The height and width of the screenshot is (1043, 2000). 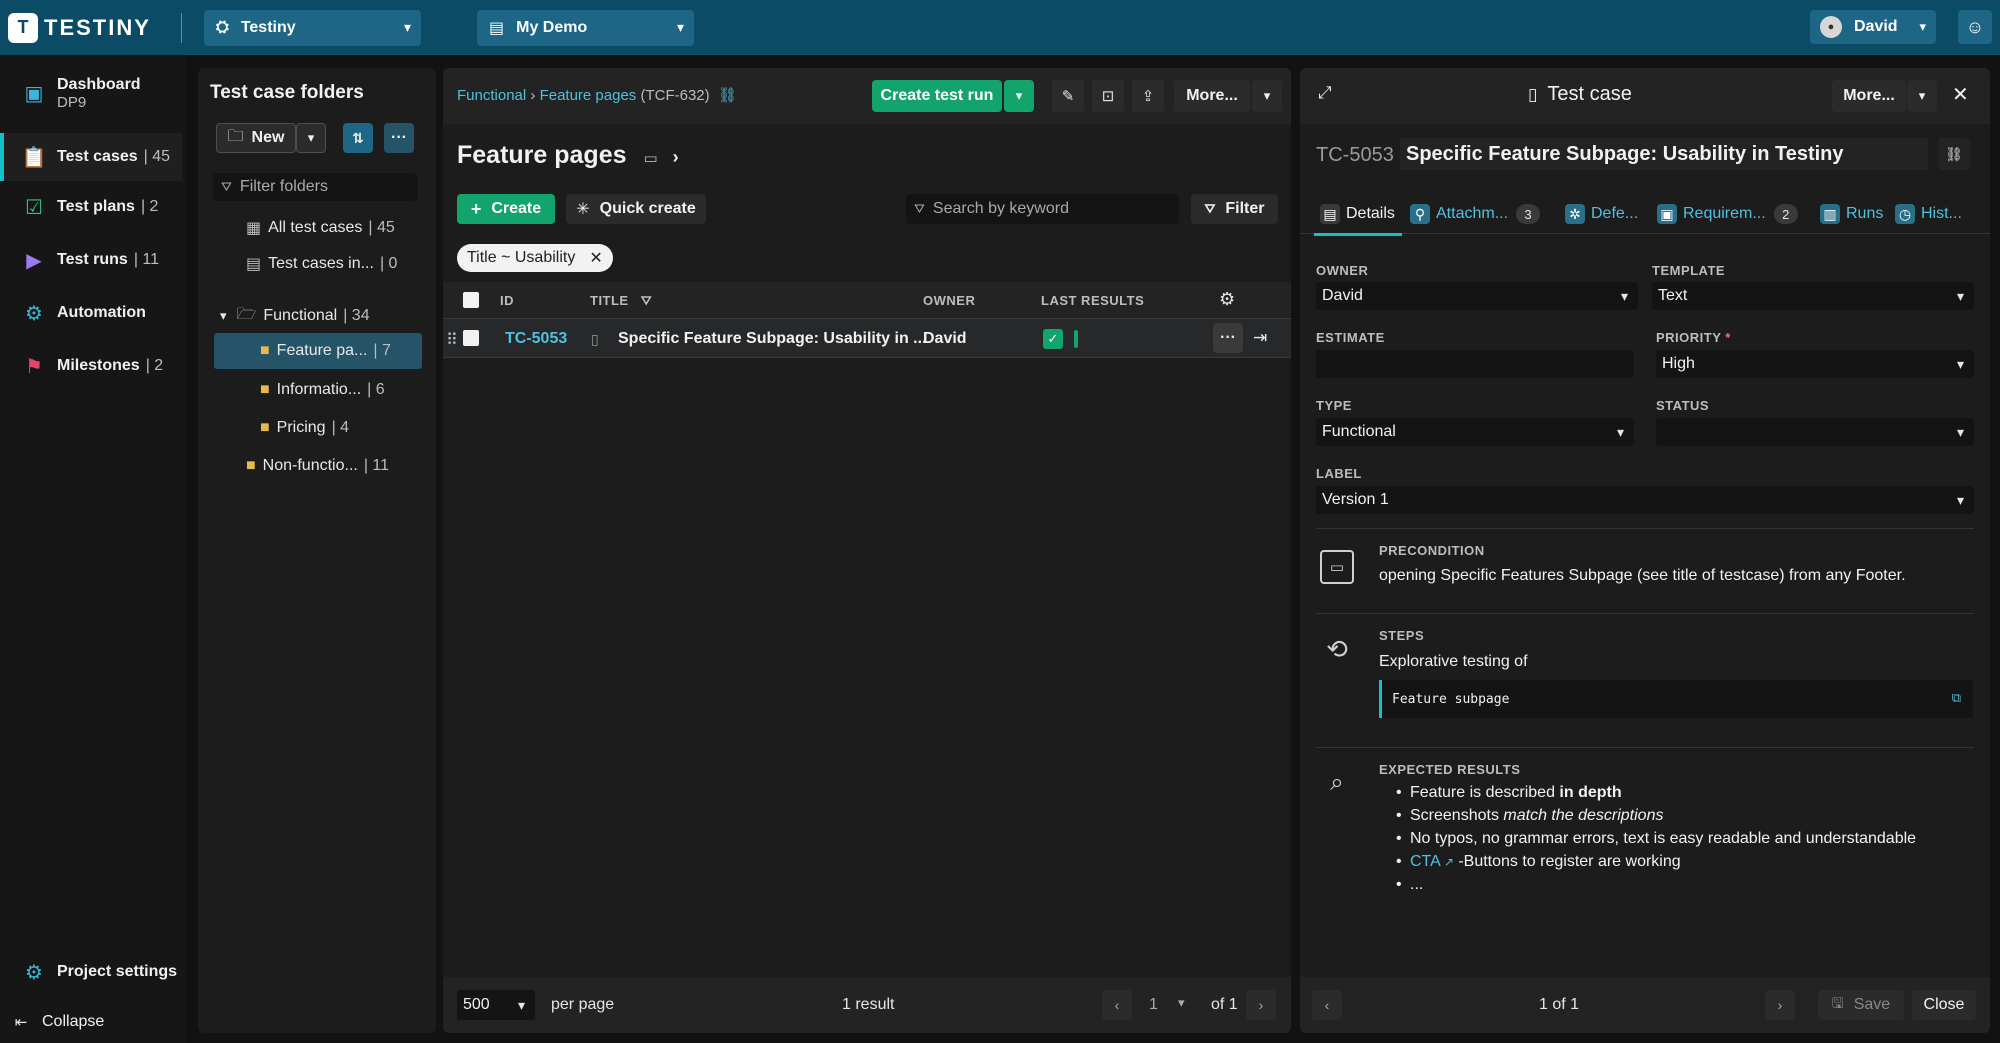 I want to click on priority-select: High ▾, so click(x=1815, y=364).